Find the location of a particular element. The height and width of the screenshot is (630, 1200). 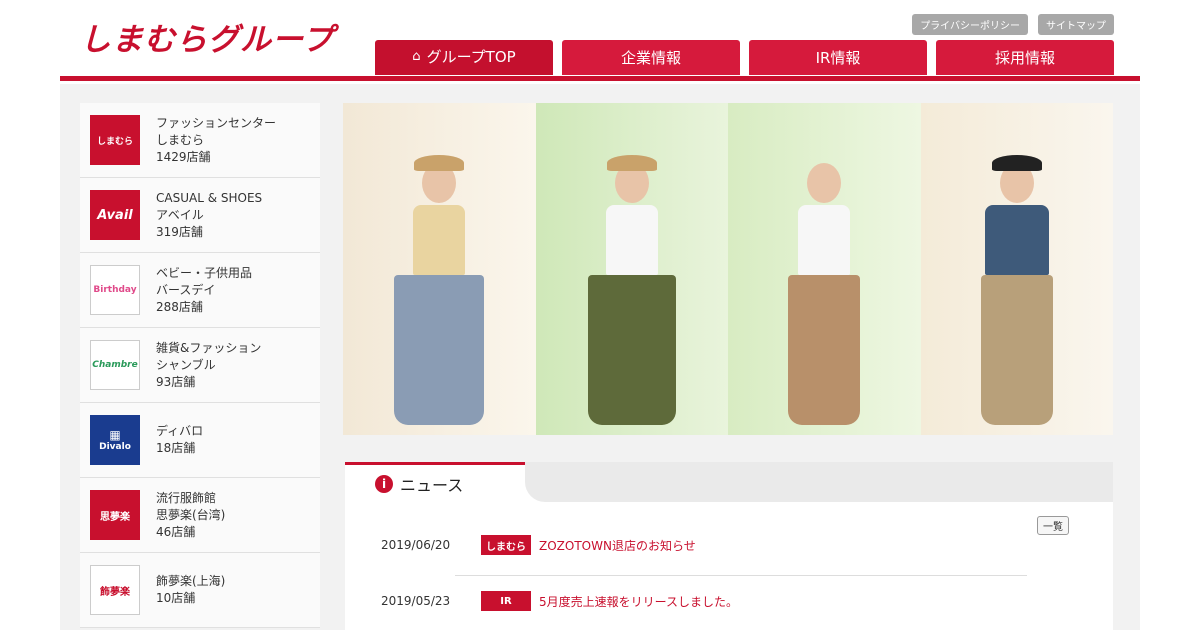

brand-text: 飾夢楽(上海) 10店舗 is located at coordinates (190, 590).